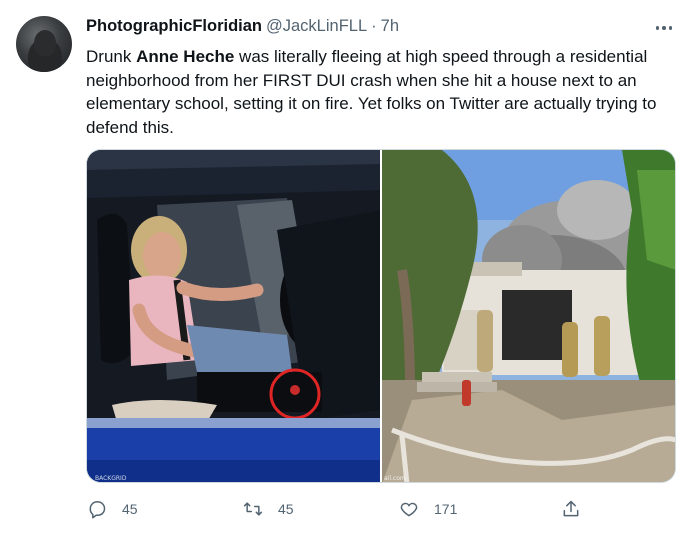  What do you see at coordinates (185, 56) in the screenshot?
I see `tweet-text-bold-name: Anne Heche` at bounding box center [185, 56].